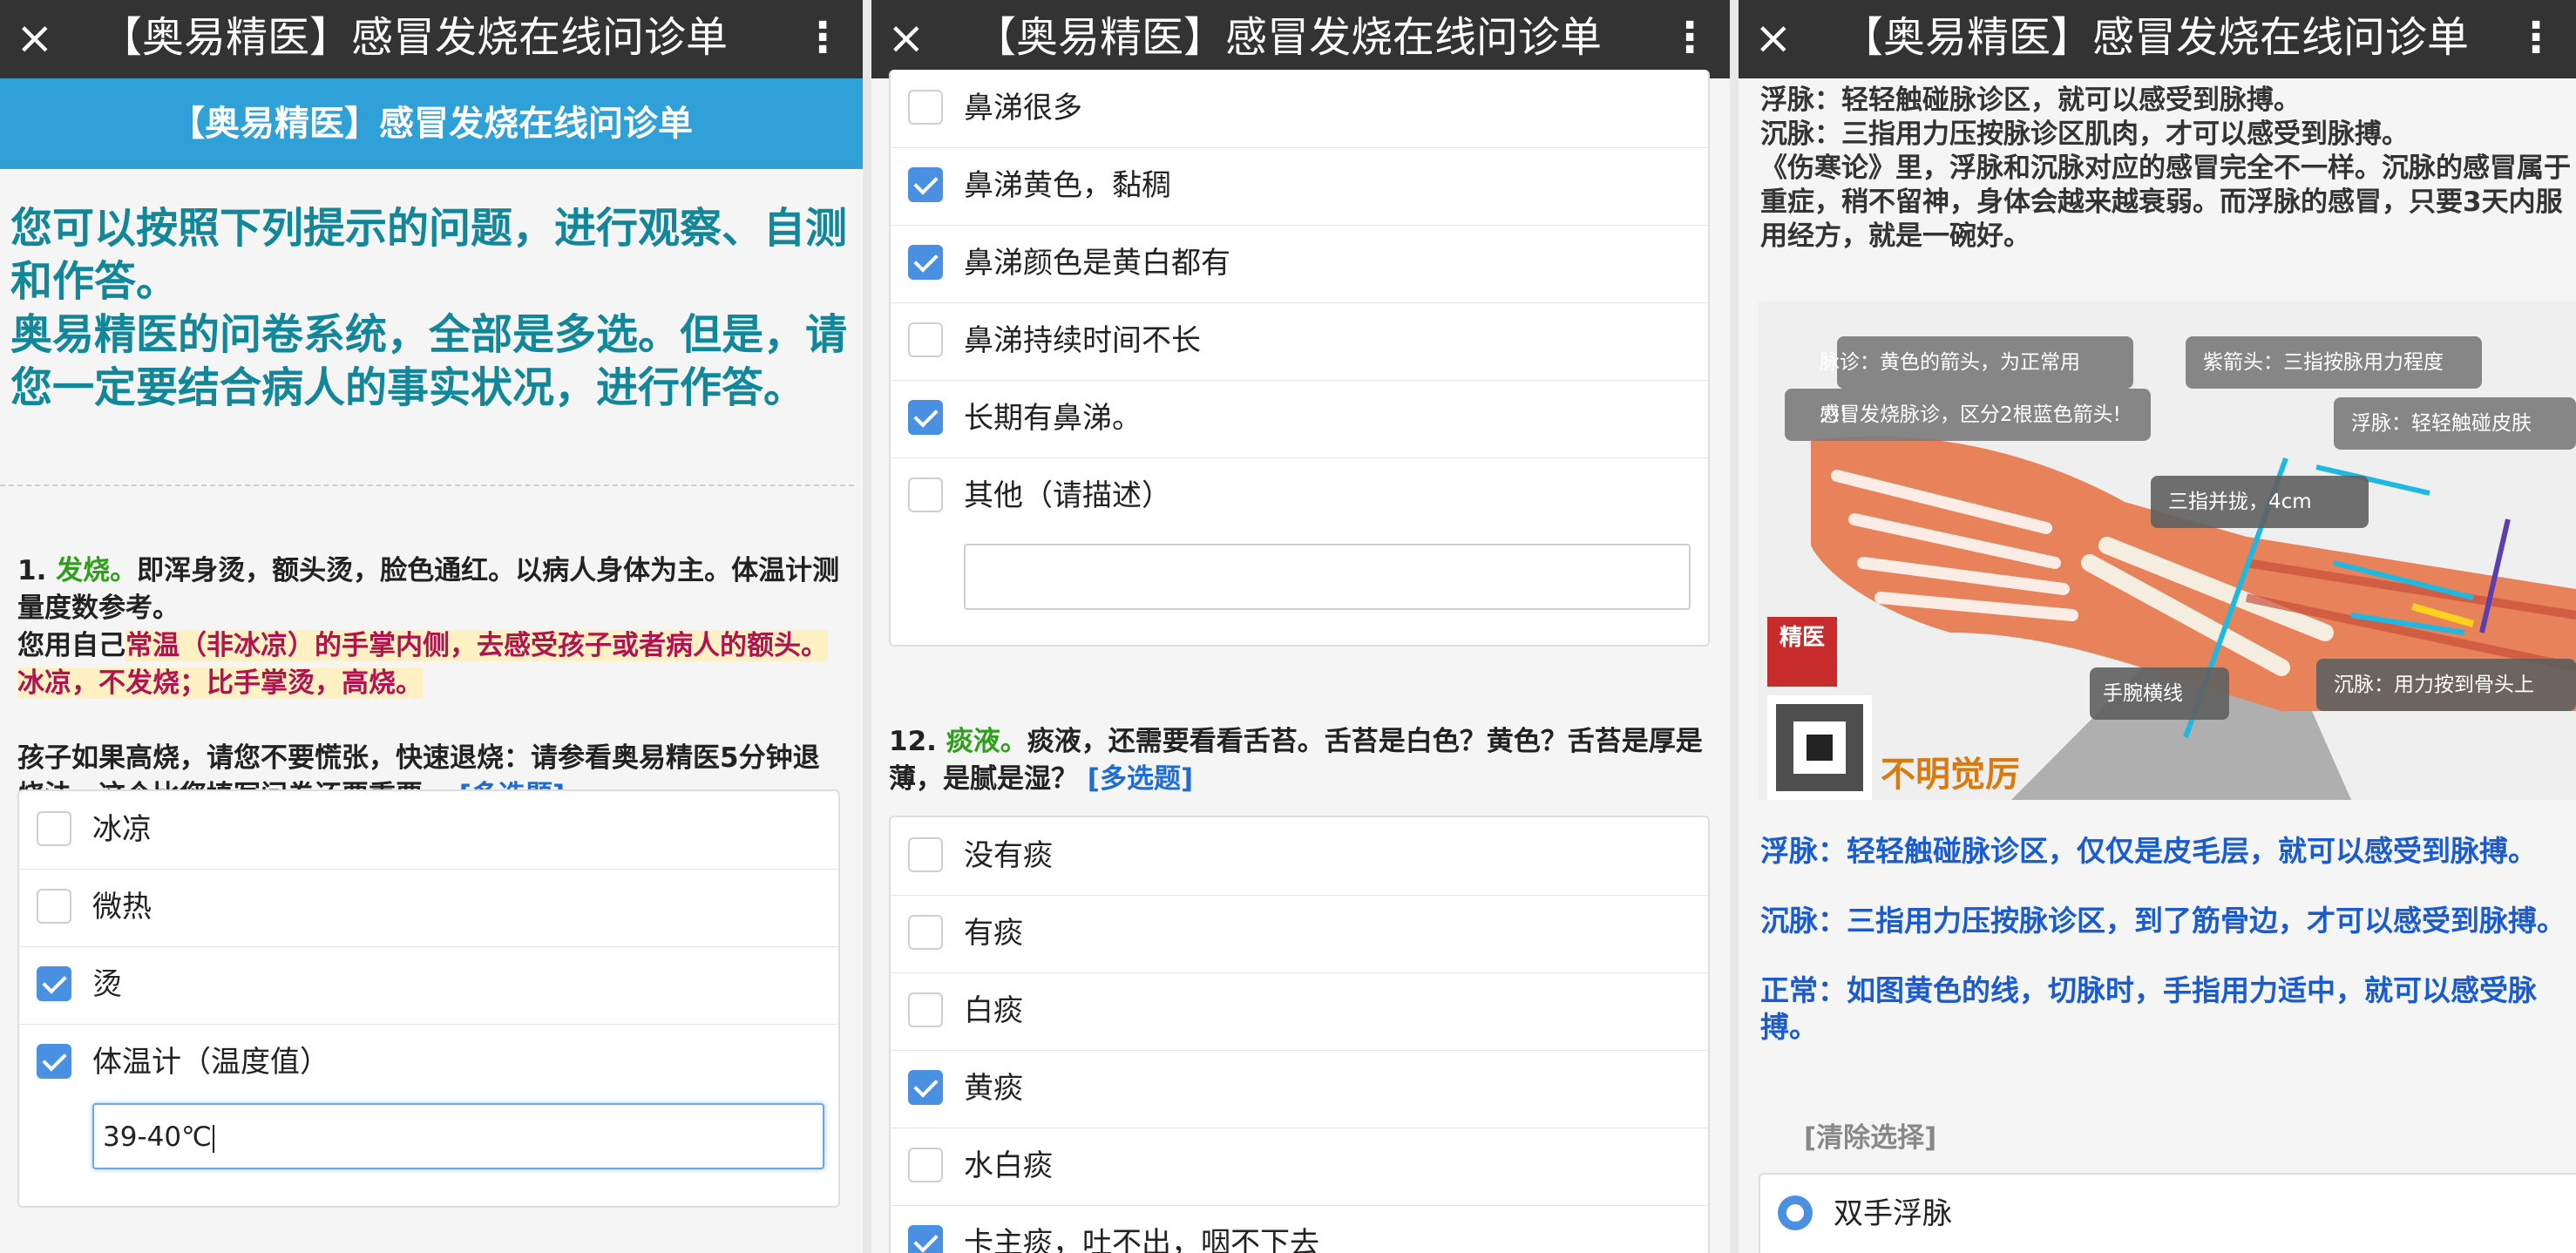 This screenshot has width=2576, height=1253. What do you see at coordinates (122, 908) in the screenshot?
I see `option-label: 微热` at bounding box center [122, 908].